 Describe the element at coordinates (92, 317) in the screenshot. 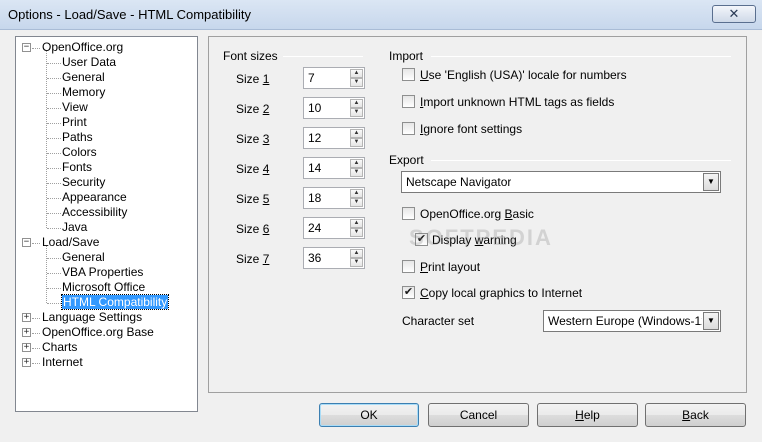

I see `tree-group: Language Settings` at that location.